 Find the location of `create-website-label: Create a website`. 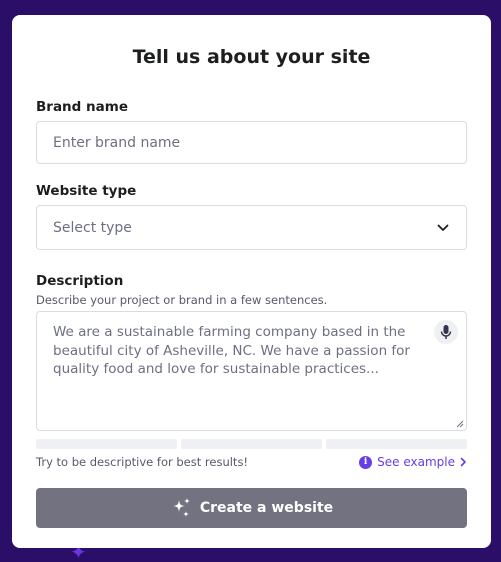

create-website-label: Create a website is located at coordinates (266, 508).